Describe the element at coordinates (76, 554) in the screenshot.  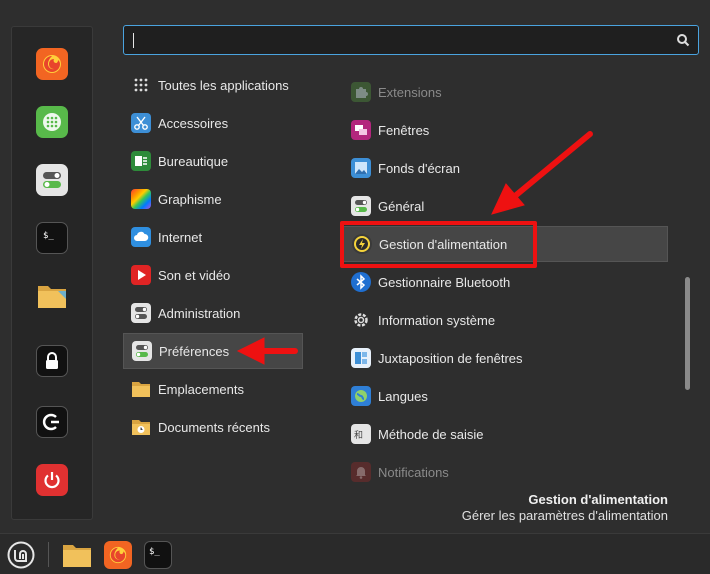
I see `files-folder-icon` at that location.